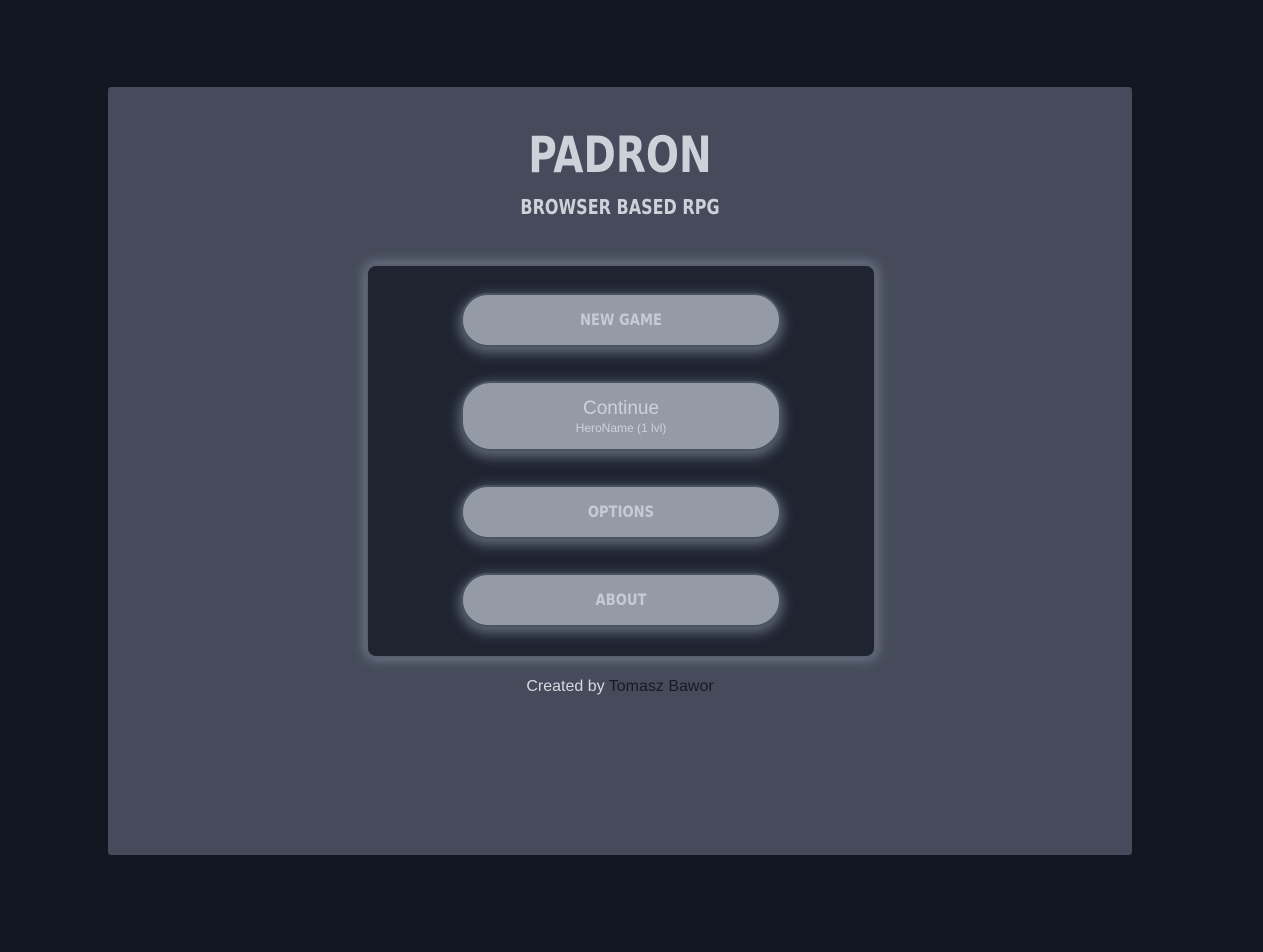  I want to click on continue-hero-info: HeroName (1 lvl), so click(621, 428).